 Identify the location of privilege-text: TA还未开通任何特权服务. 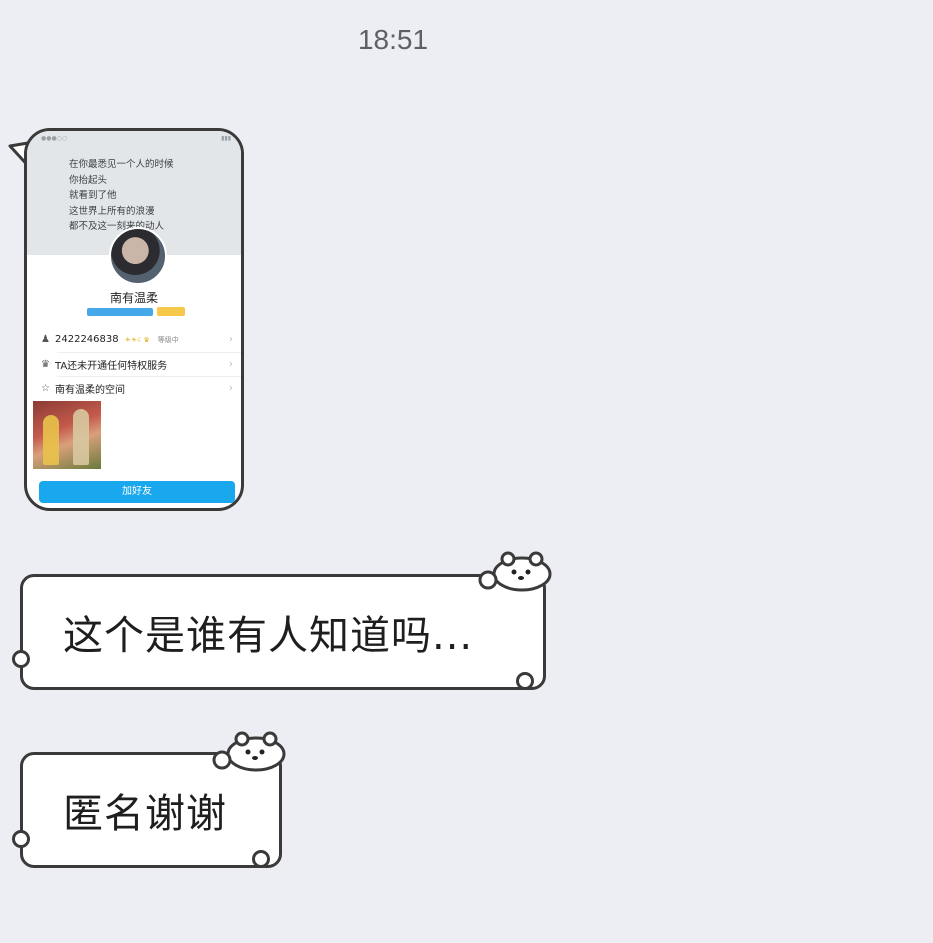
(111, 366).